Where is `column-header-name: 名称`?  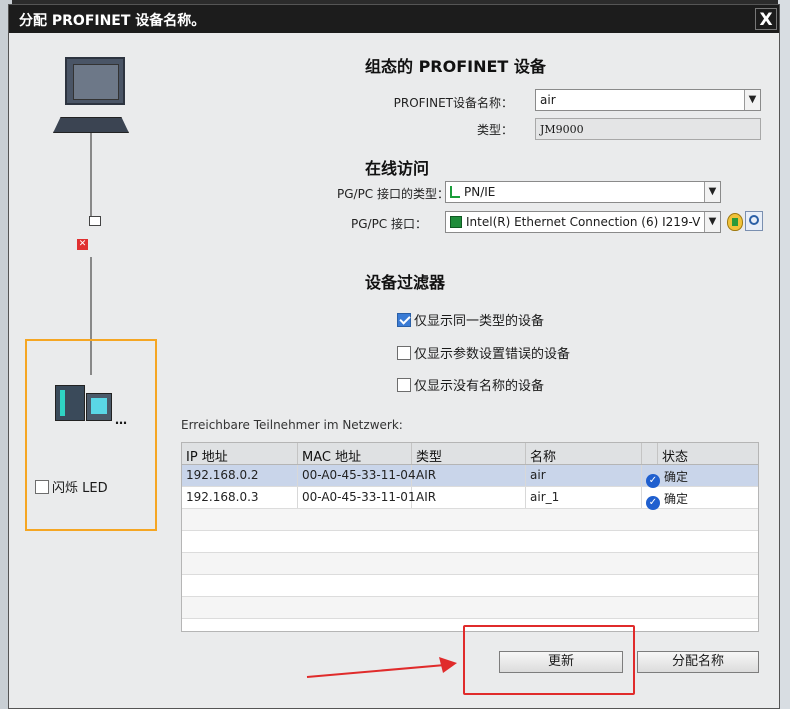
column-header-name: 名称 is located at coordinates (584, 454).